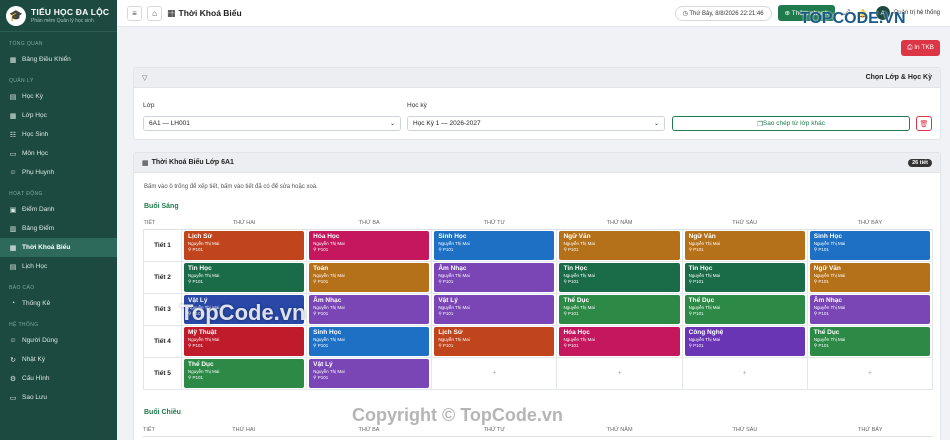 Image resolution: width=950 pixels, height=440 pixels. I want to click on menu-toggle-button: ≡, so click(134, 13).